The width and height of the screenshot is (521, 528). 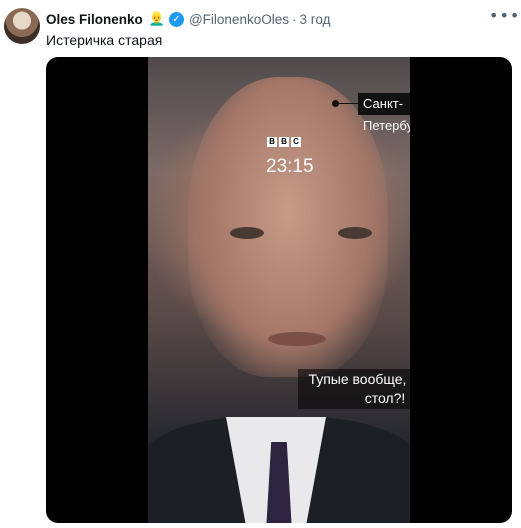 What do you see at coordinates (290, 166) in the screenshot?
I see `video-clock: 23:15` at bounding box center [290, 166].